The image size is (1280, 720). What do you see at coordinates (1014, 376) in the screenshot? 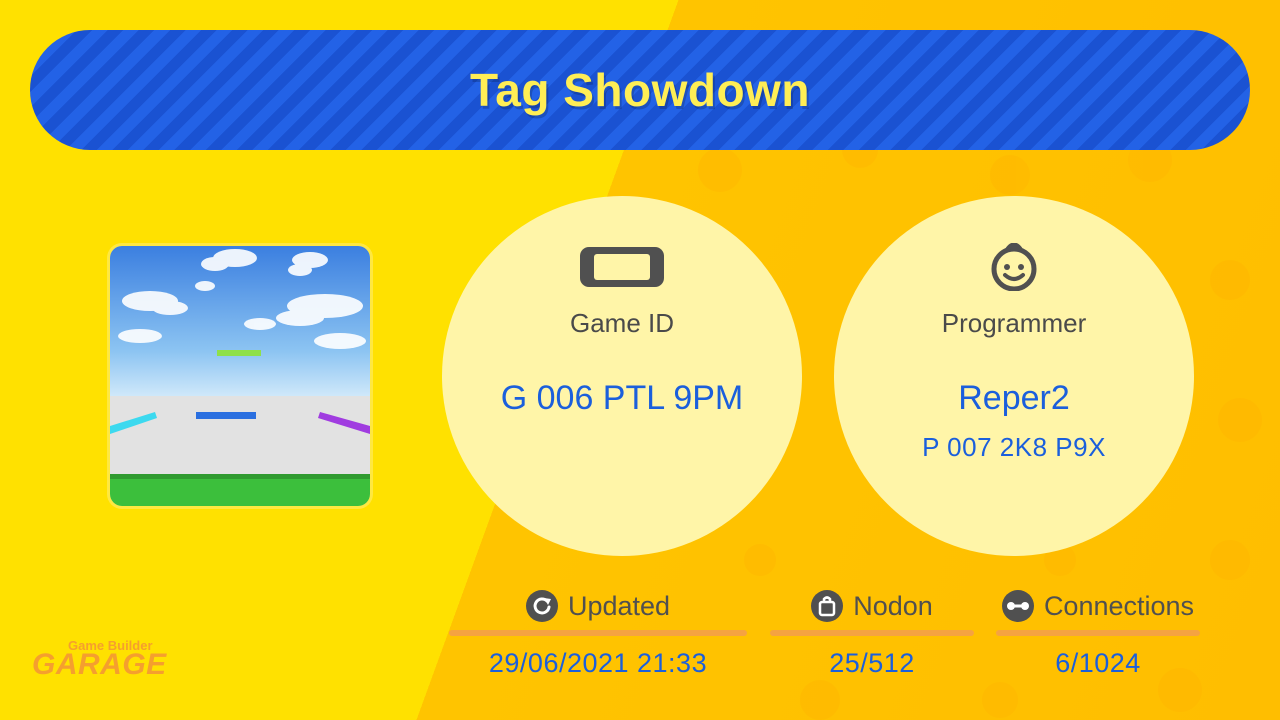
I see `programmer-card: Programmer Reper2 P 007 2K8 P9X` at bounding box center [1014, 376].